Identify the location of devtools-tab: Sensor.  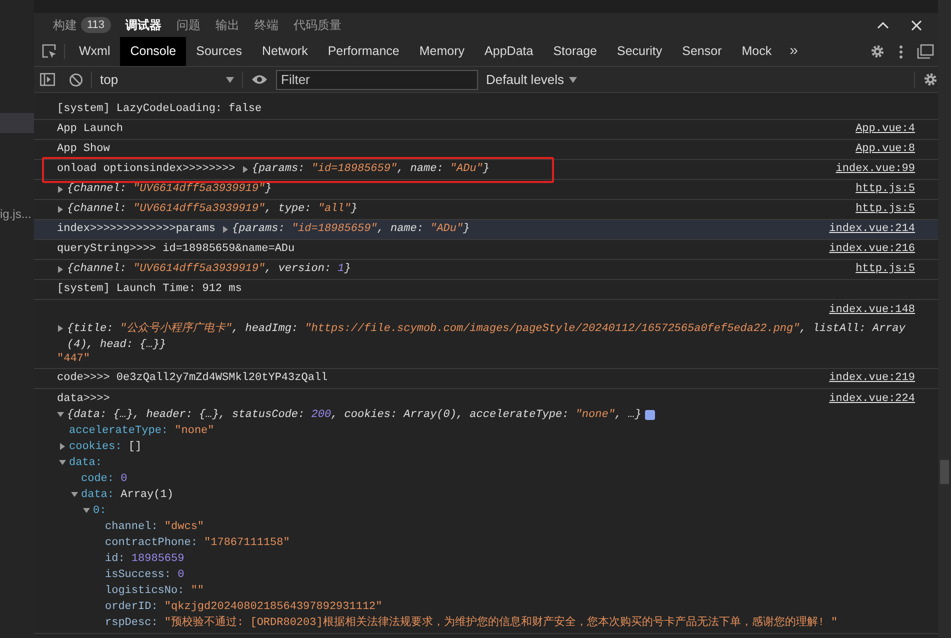
(702, 51).